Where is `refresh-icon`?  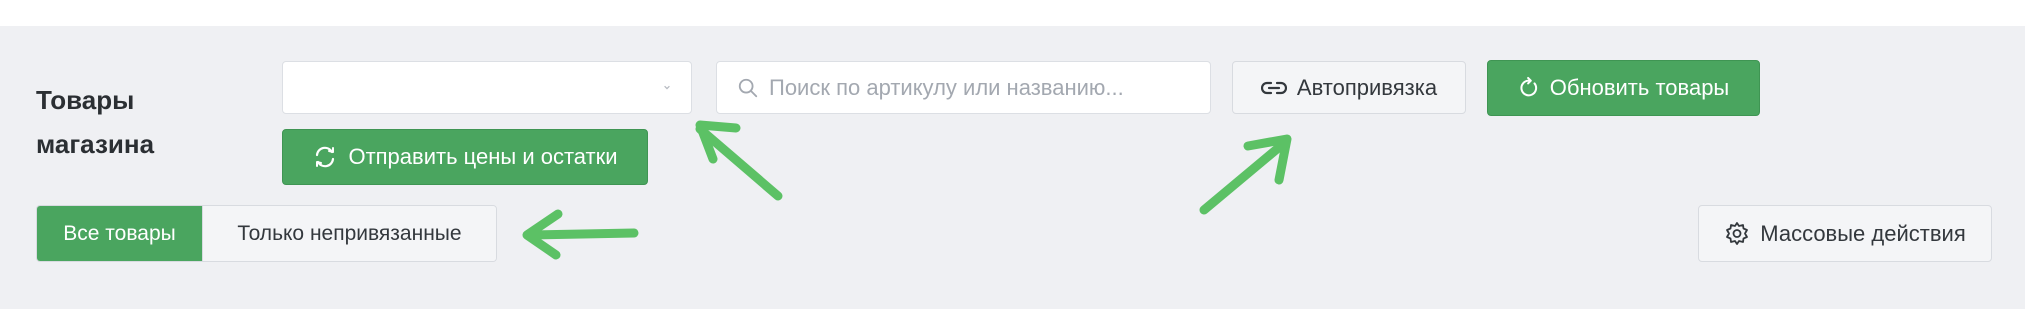
refresh-icon is located at coordinates (1529, 88).